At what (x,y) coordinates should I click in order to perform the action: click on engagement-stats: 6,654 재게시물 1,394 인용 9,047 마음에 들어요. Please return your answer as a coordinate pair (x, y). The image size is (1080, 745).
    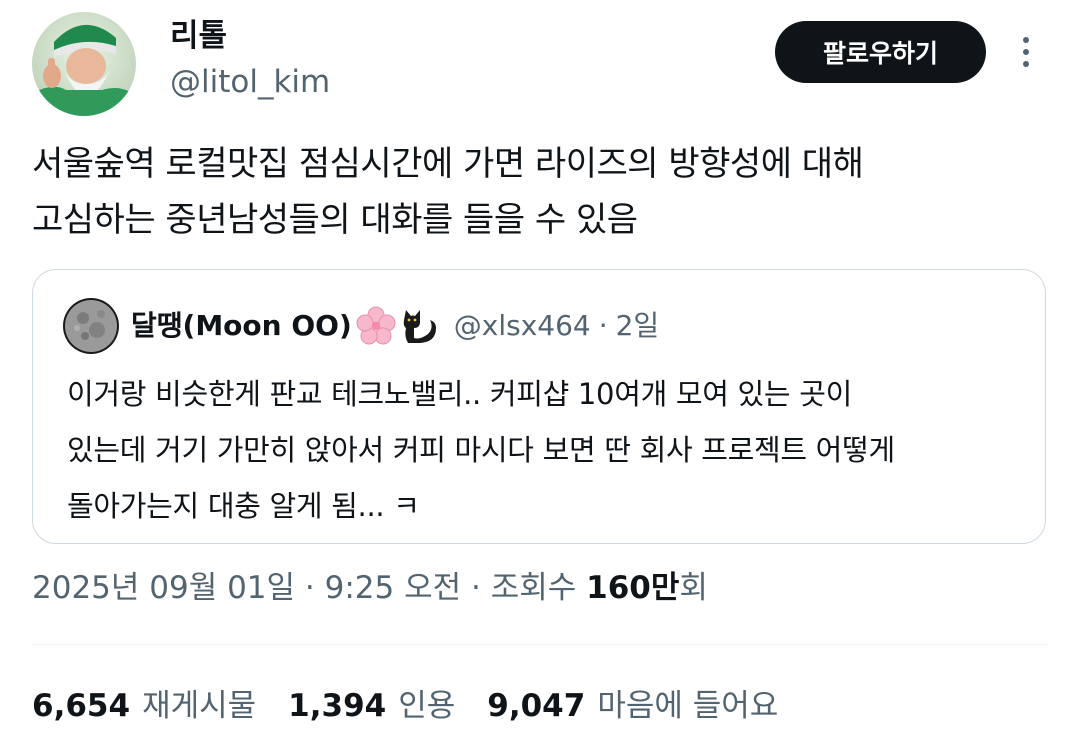
    Looking at the image, I should click on (421, 706).